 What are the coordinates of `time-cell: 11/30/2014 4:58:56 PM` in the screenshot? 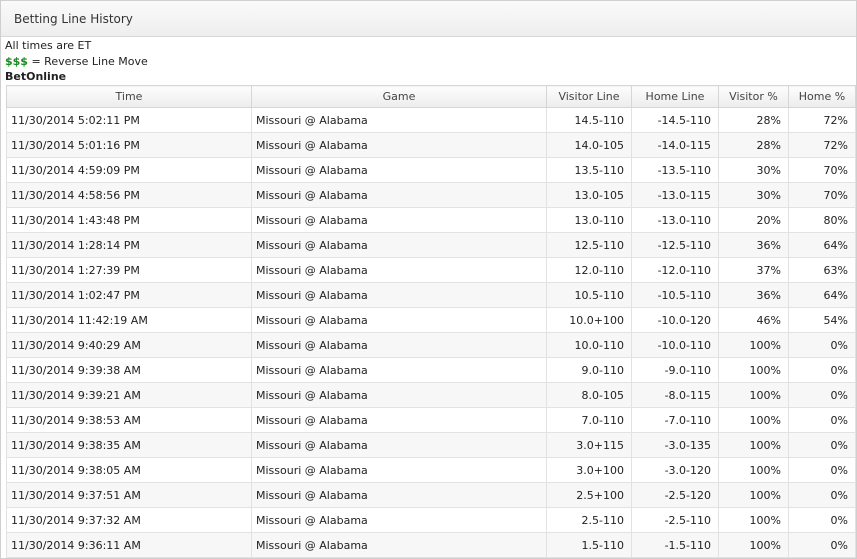 It's located at (129, 195).